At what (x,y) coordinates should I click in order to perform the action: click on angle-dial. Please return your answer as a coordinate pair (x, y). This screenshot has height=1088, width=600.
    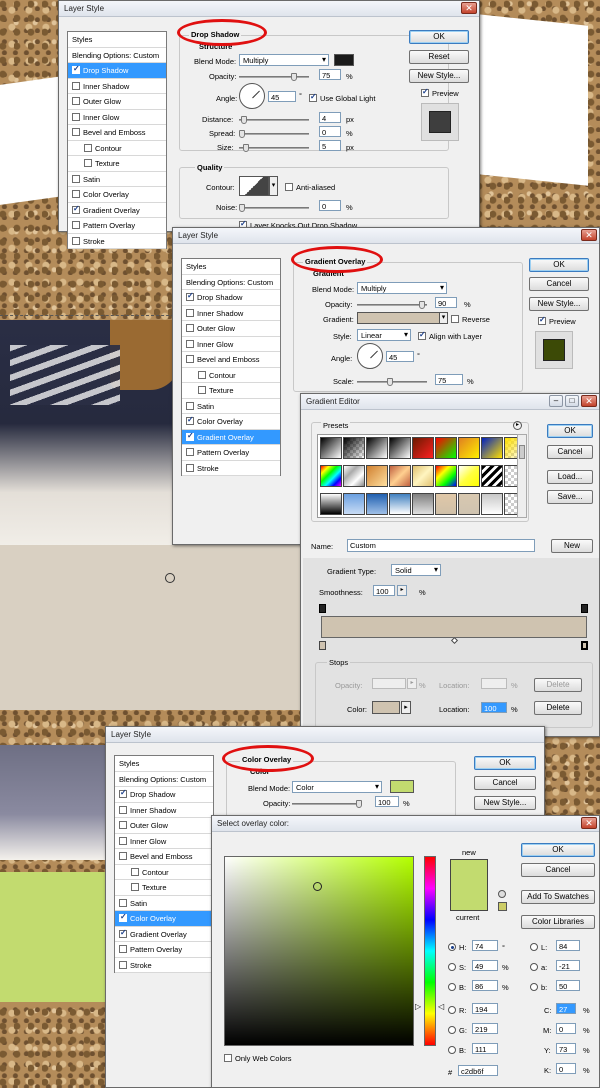
    Looking at the image, I should click on (252, 96).